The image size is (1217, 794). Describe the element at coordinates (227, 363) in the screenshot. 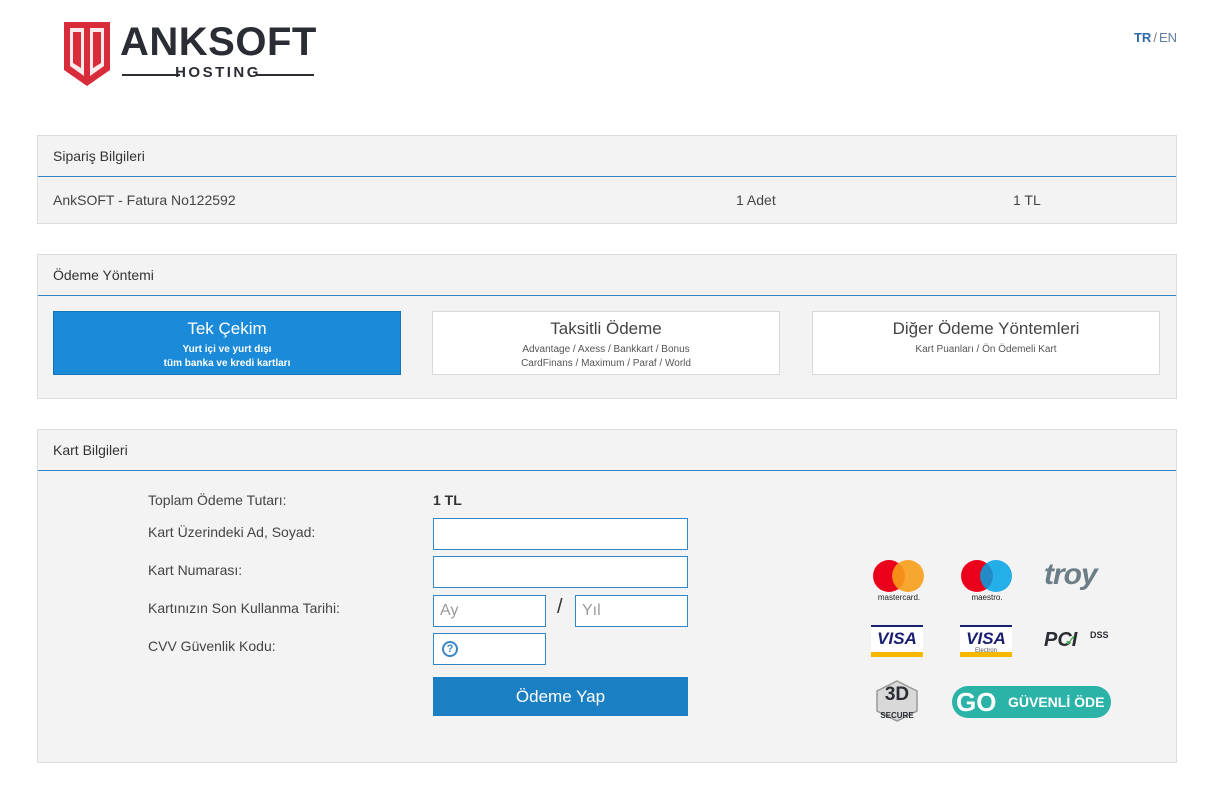

I see `method-desc-line2: tüm banka ve kredi kartları` at that location.